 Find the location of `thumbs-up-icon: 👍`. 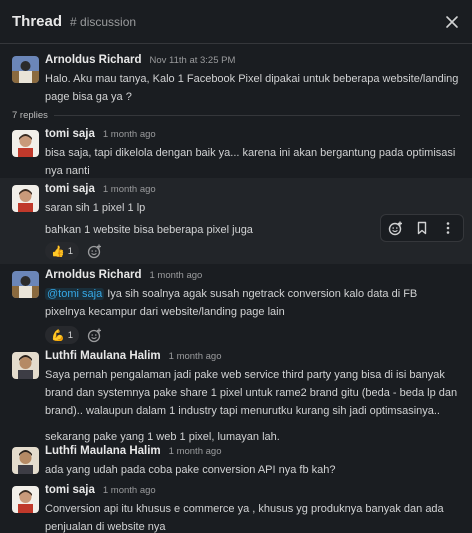

thumbs-up-icon: 👍 is located at coordinates (58, 251).